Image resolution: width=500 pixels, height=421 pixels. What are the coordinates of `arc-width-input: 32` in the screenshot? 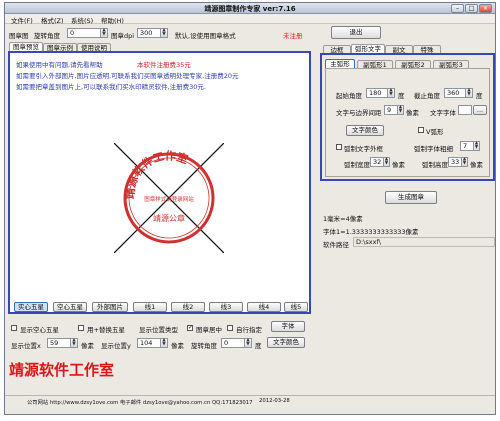 It's located at (377, 162).